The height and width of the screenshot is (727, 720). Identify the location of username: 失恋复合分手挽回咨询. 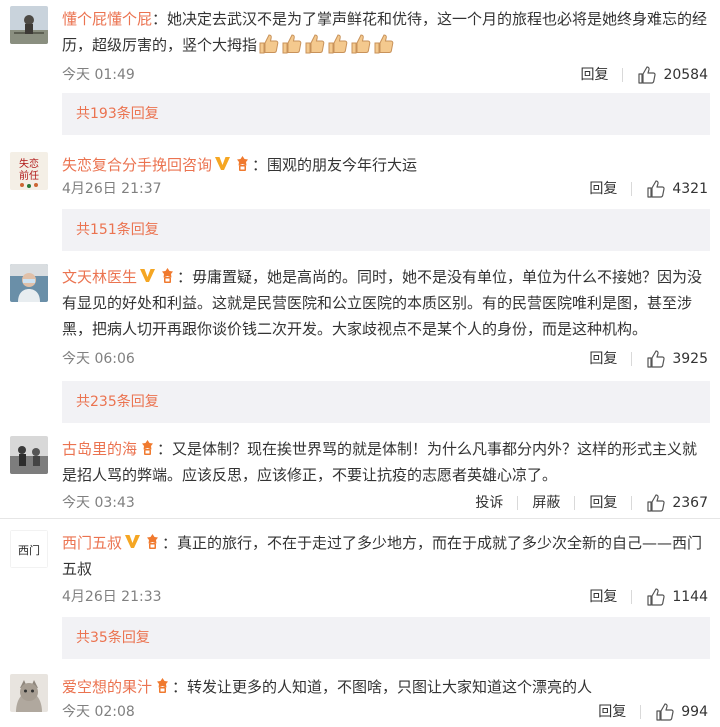
(137, 165).